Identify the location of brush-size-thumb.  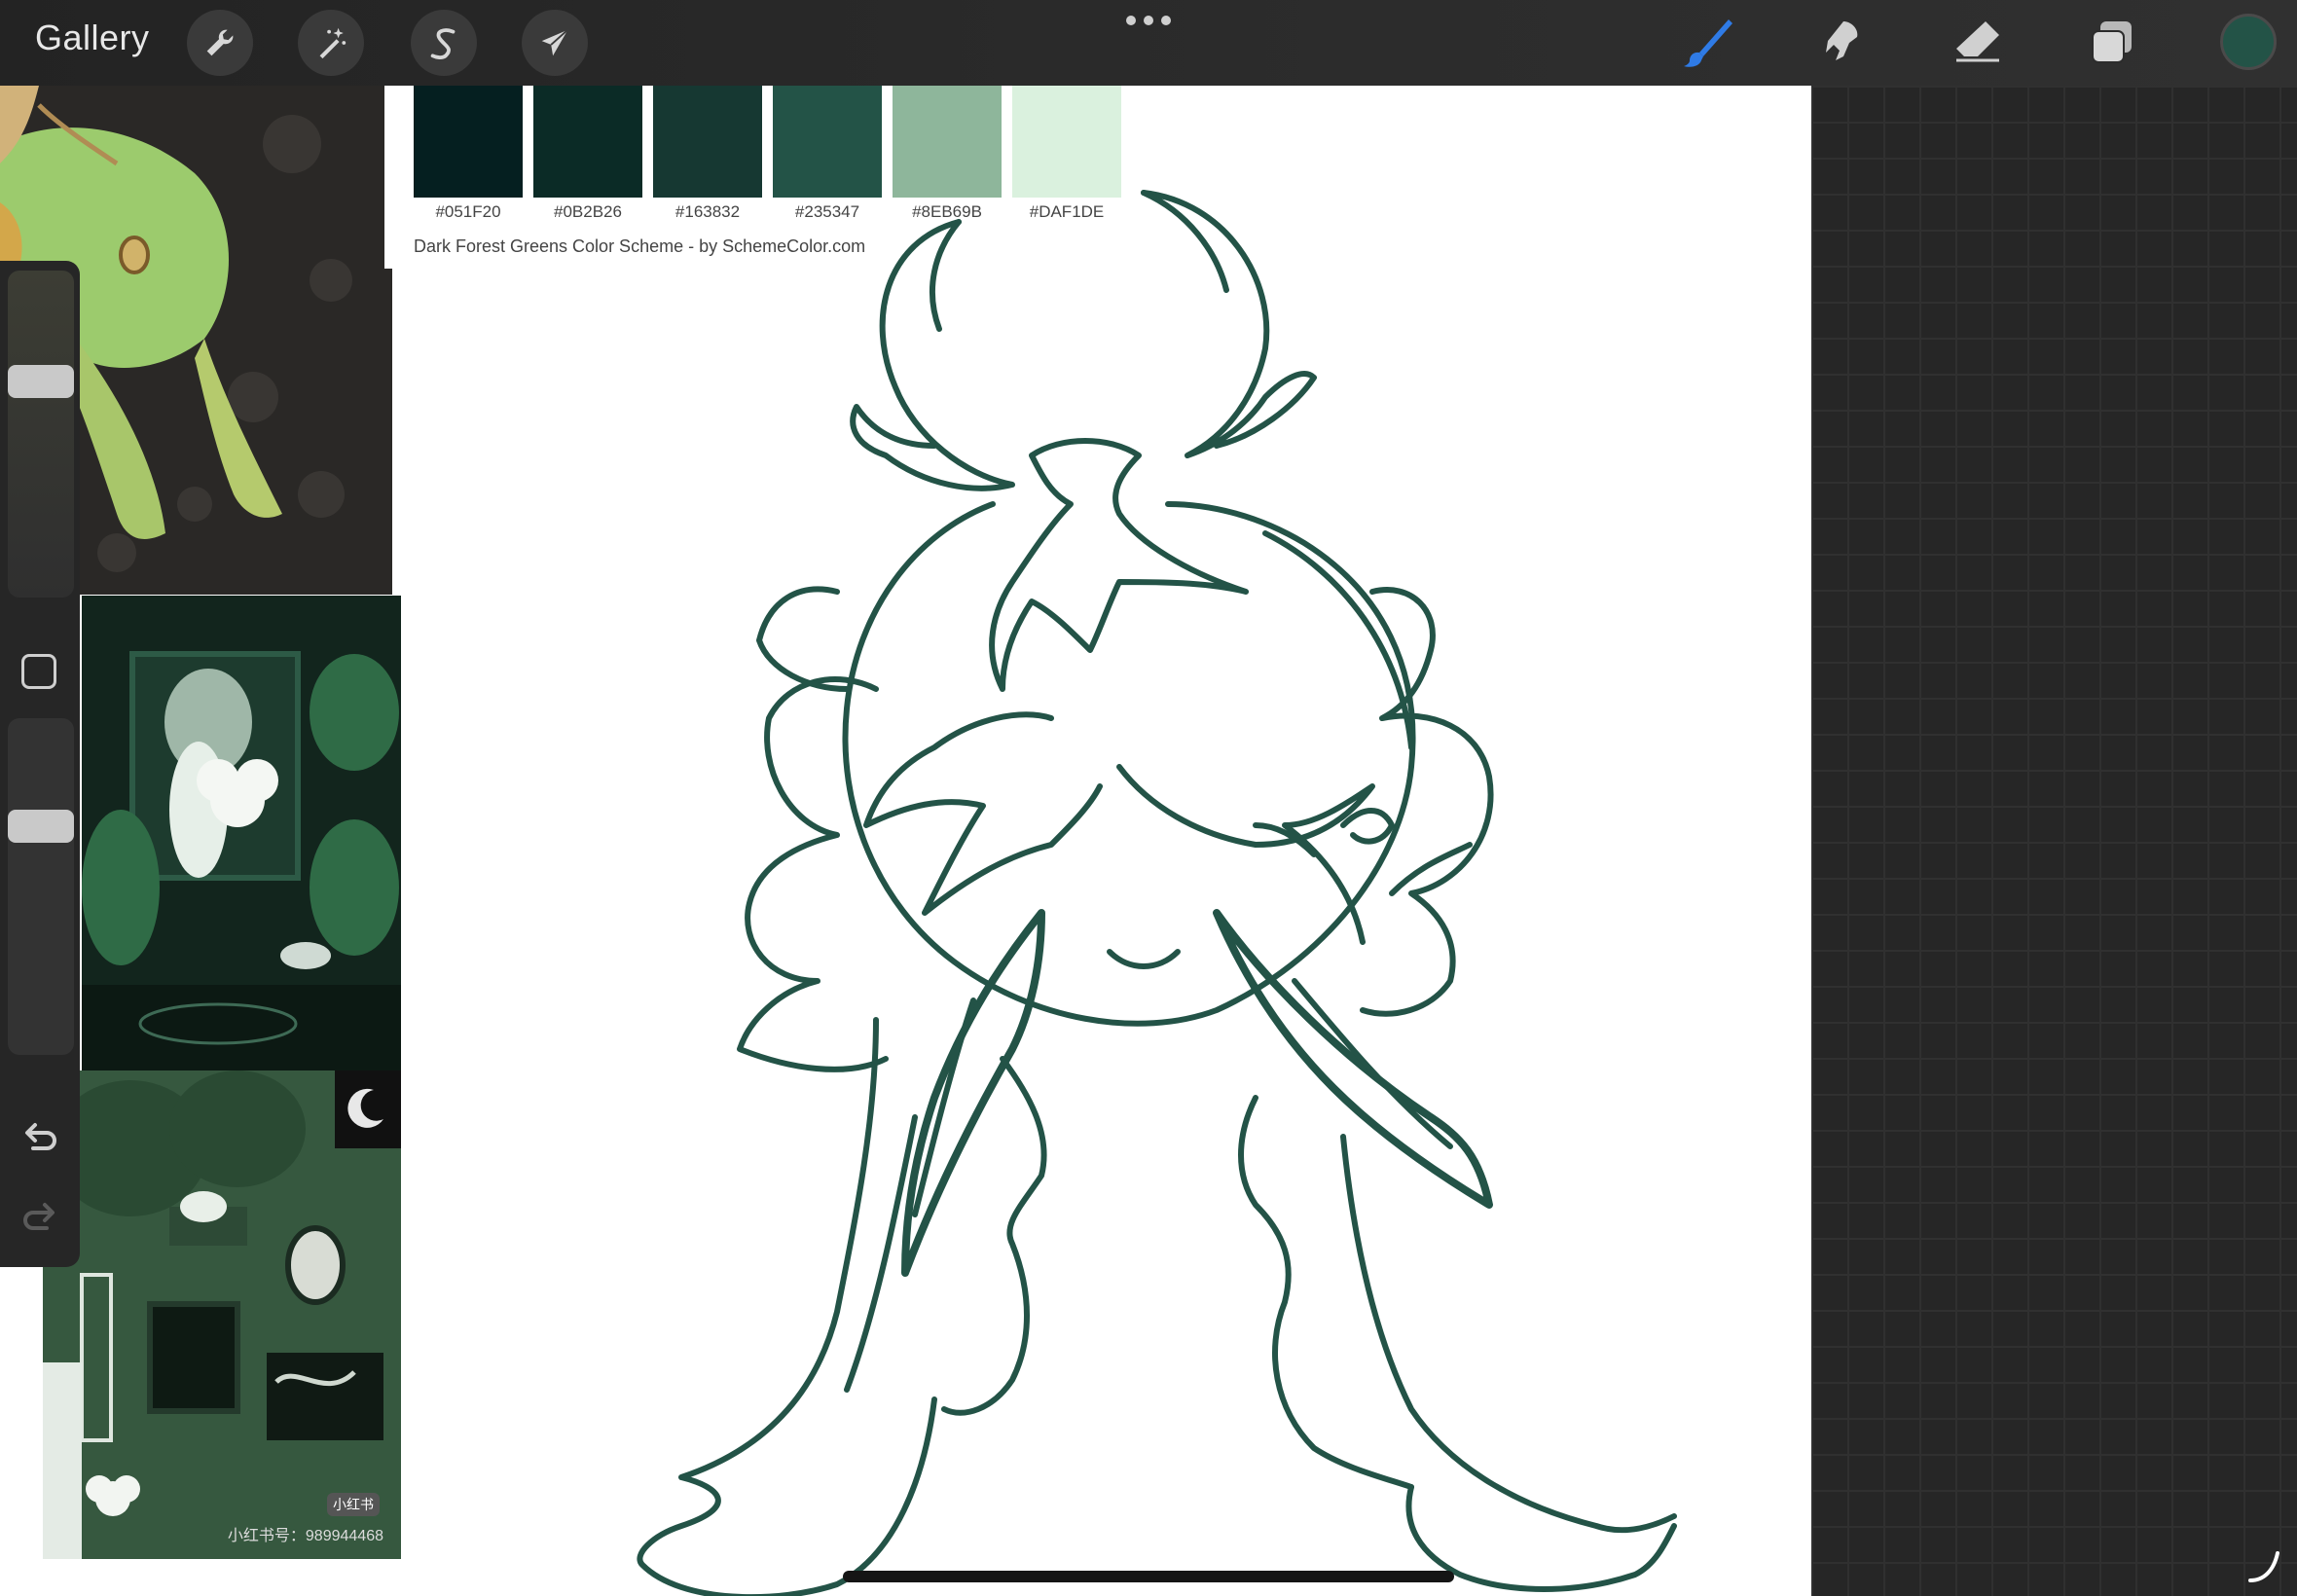
(41, 381).